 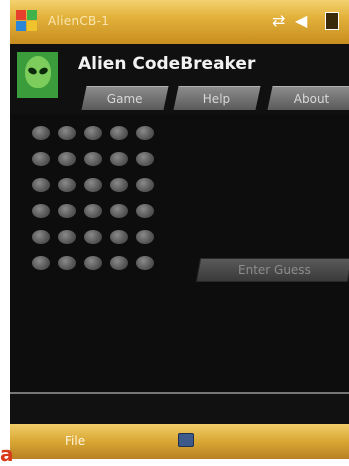 I want to click on tab-help: Help, so click(x=217, y=98).